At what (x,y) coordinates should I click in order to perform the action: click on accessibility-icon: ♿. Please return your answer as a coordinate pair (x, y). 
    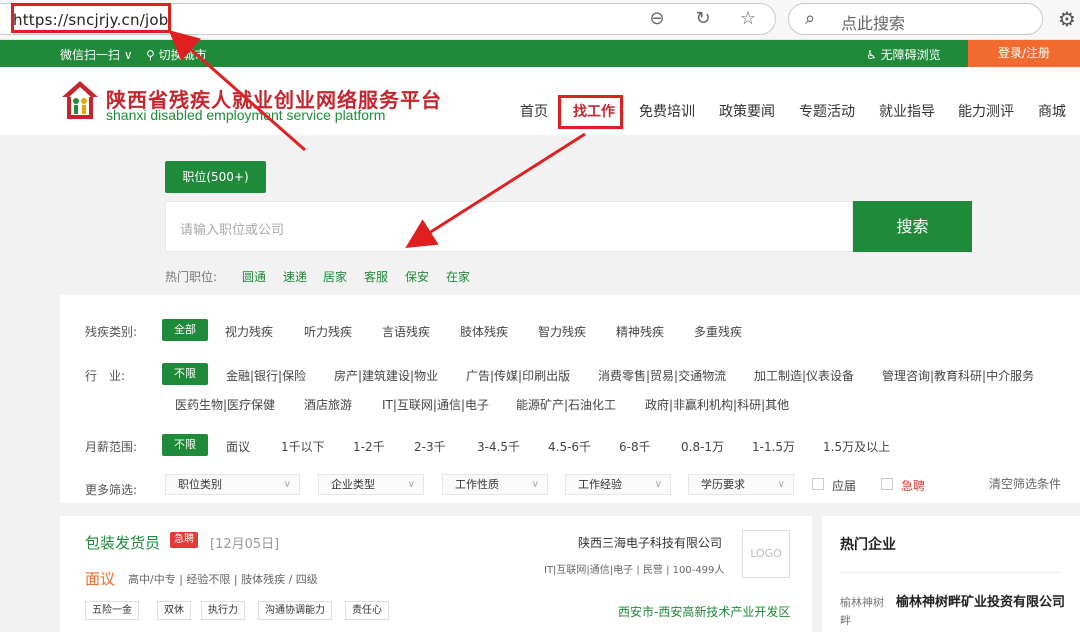
    Looking at the image, I should click on (873, 55).